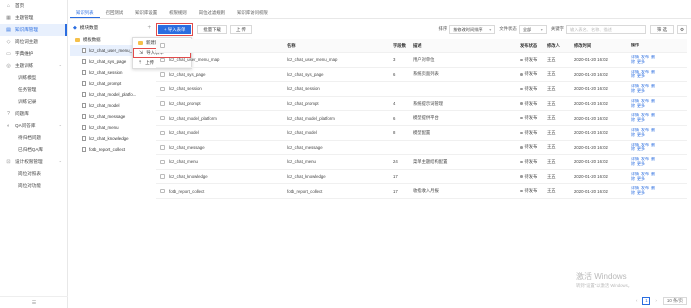  I want to click on tab: 知识库设置, so click(146, 13).